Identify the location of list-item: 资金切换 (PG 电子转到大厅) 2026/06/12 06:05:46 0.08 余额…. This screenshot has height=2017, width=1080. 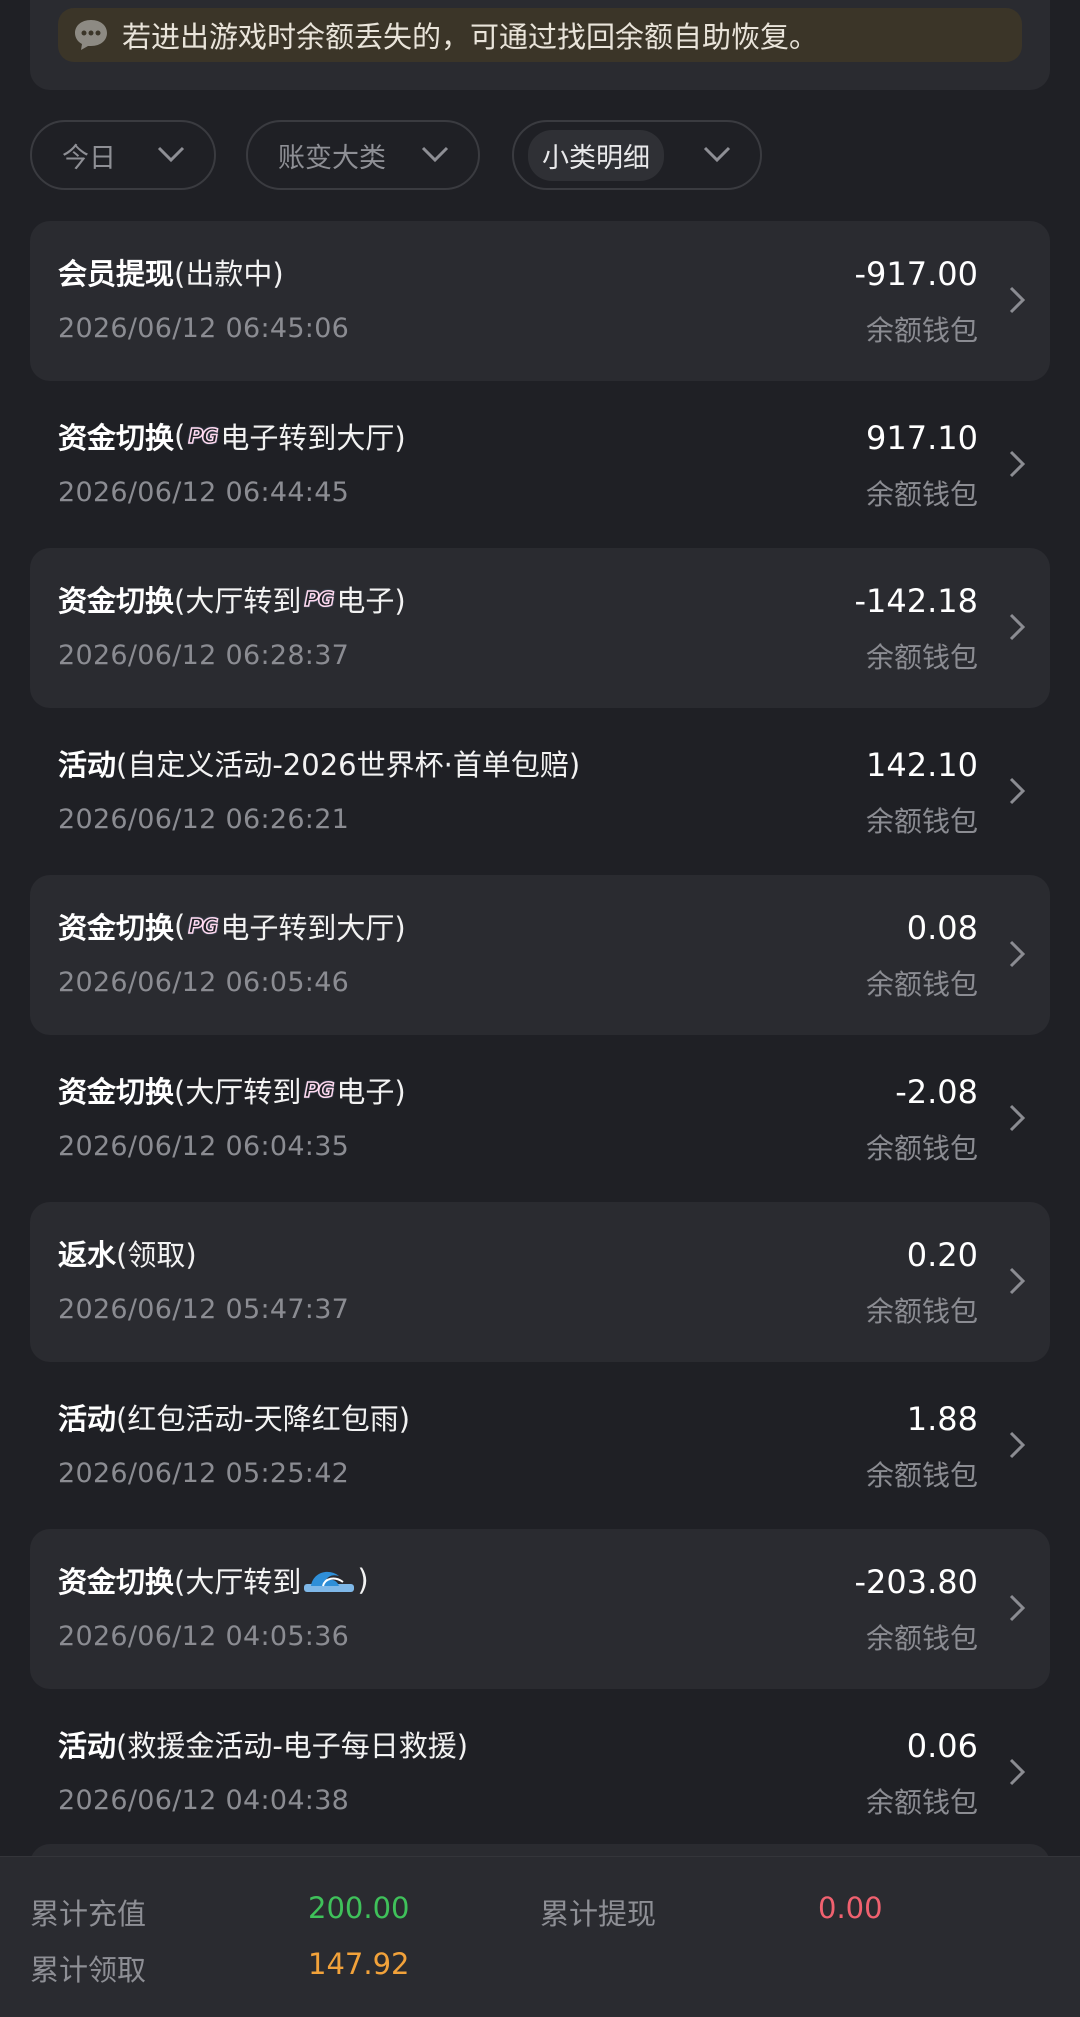
(540, 955).